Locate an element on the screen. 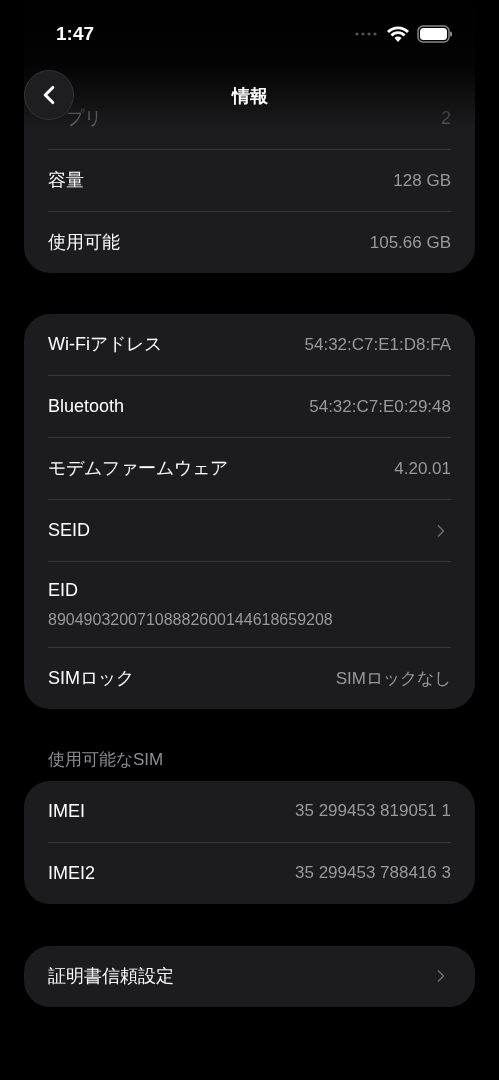 This screenshot has height=1080, width=499. row-value: 89049032007108882600144618659208 is located at coordinates (191, 620).